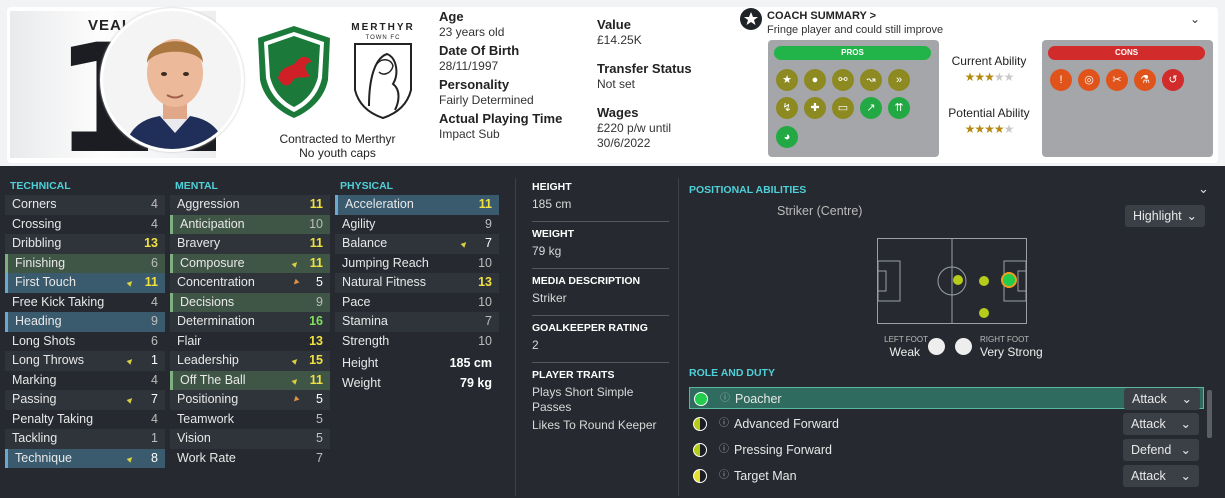  I want to click on attribute-row: Balance 7 ▼, so click(417, 244).